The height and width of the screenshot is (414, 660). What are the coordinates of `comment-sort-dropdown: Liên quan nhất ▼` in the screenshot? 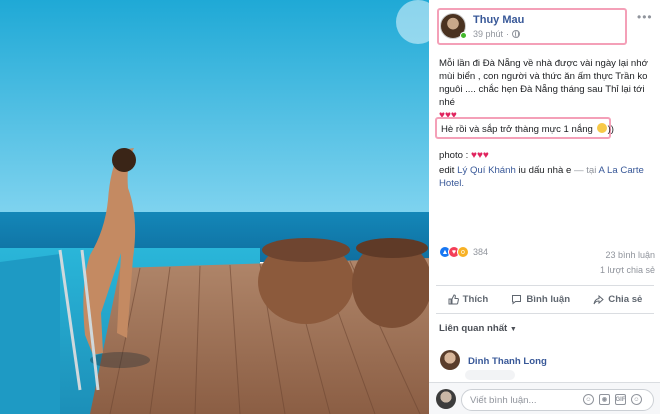 It's located at (478, 328).